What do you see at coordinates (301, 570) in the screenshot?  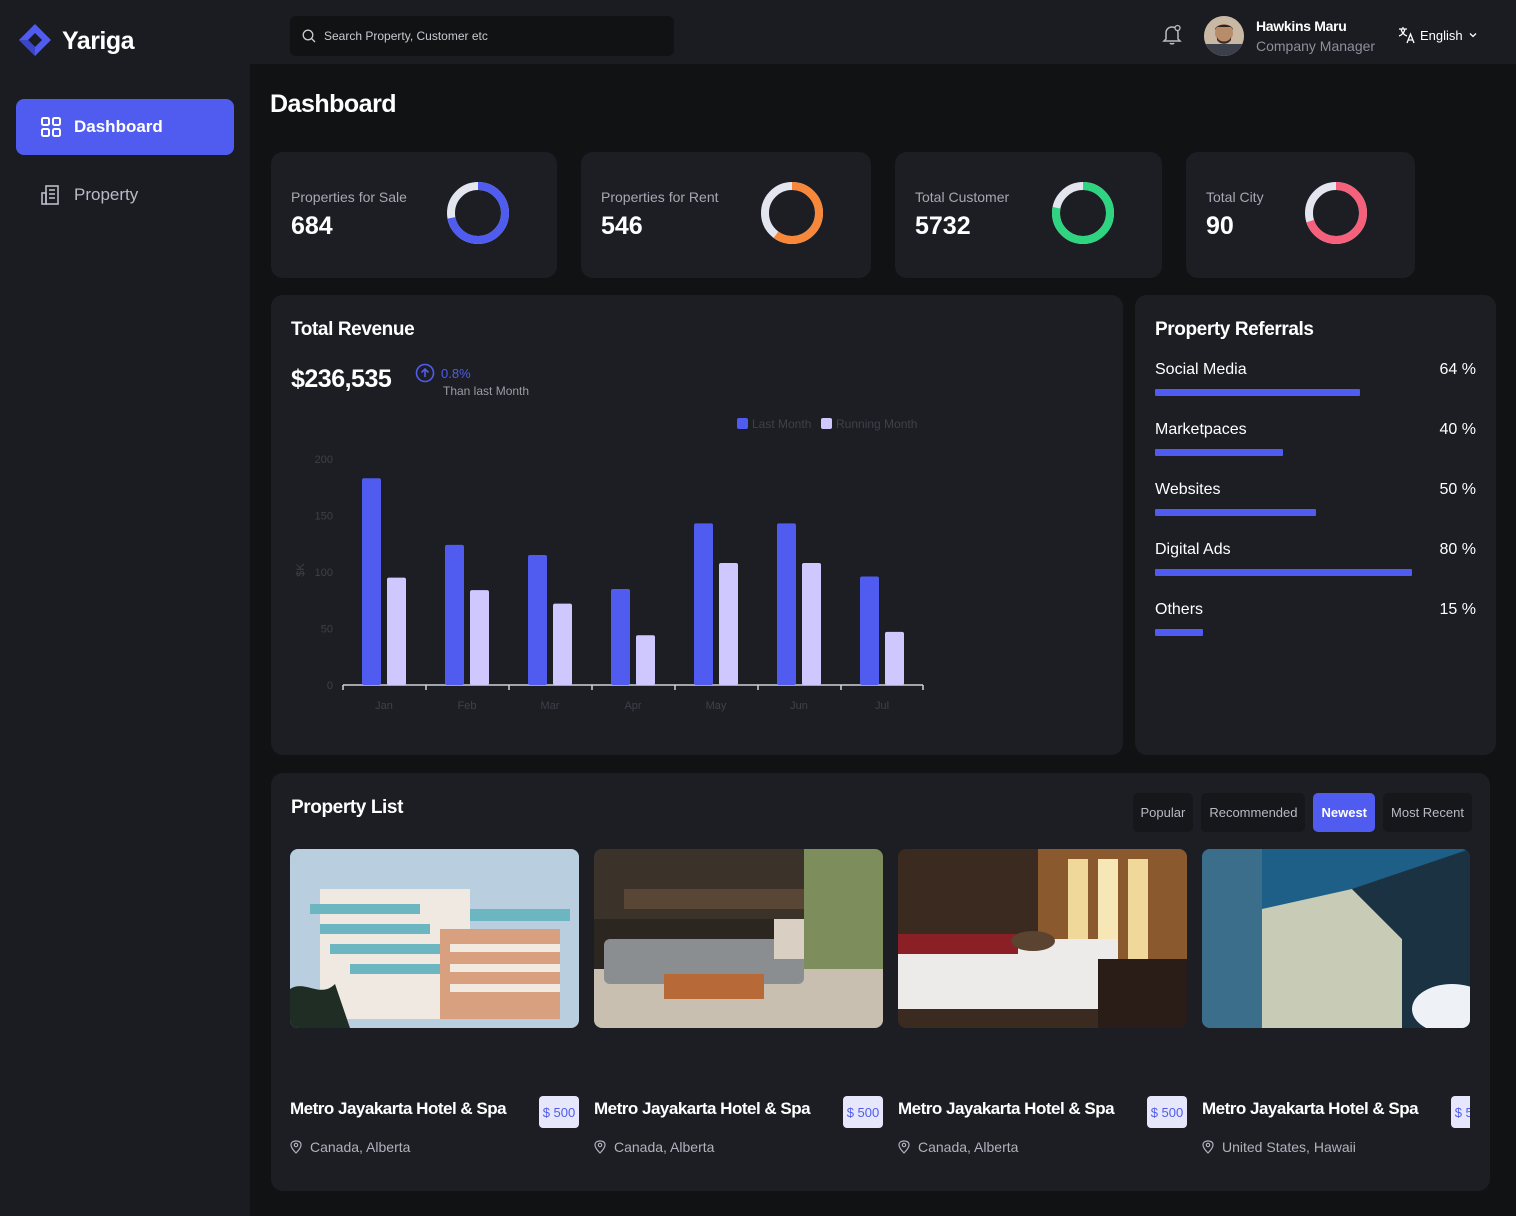 I see `y-axis-label: $K` at bounding box center [301, 570].